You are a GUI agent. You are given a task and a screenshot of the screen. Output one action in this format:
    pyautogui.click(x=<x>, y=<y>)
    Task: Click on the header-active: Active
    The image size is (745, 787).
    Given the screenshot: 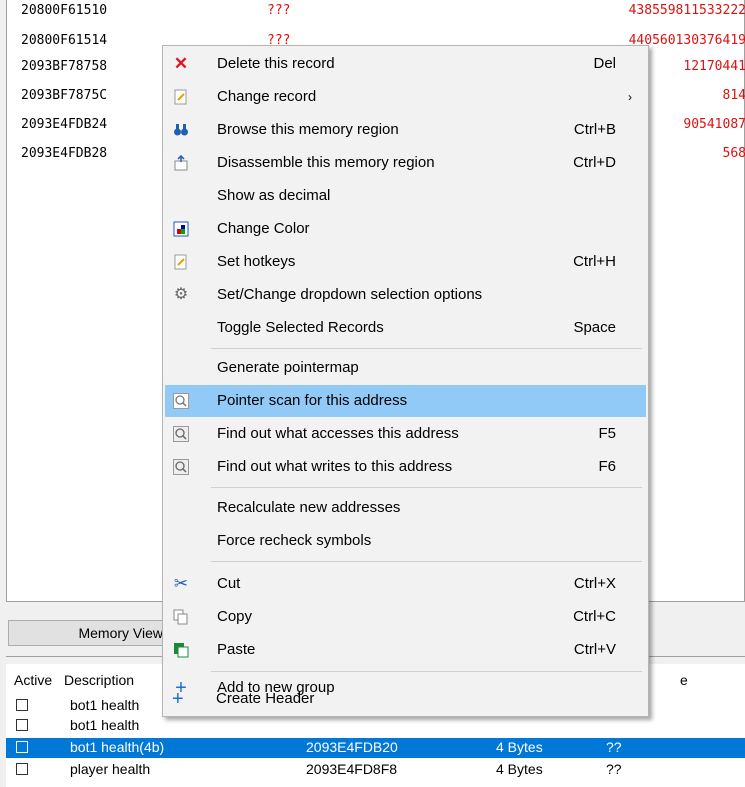 What is the action you would take?
    pyautogui.click(x=33, y=680)
    